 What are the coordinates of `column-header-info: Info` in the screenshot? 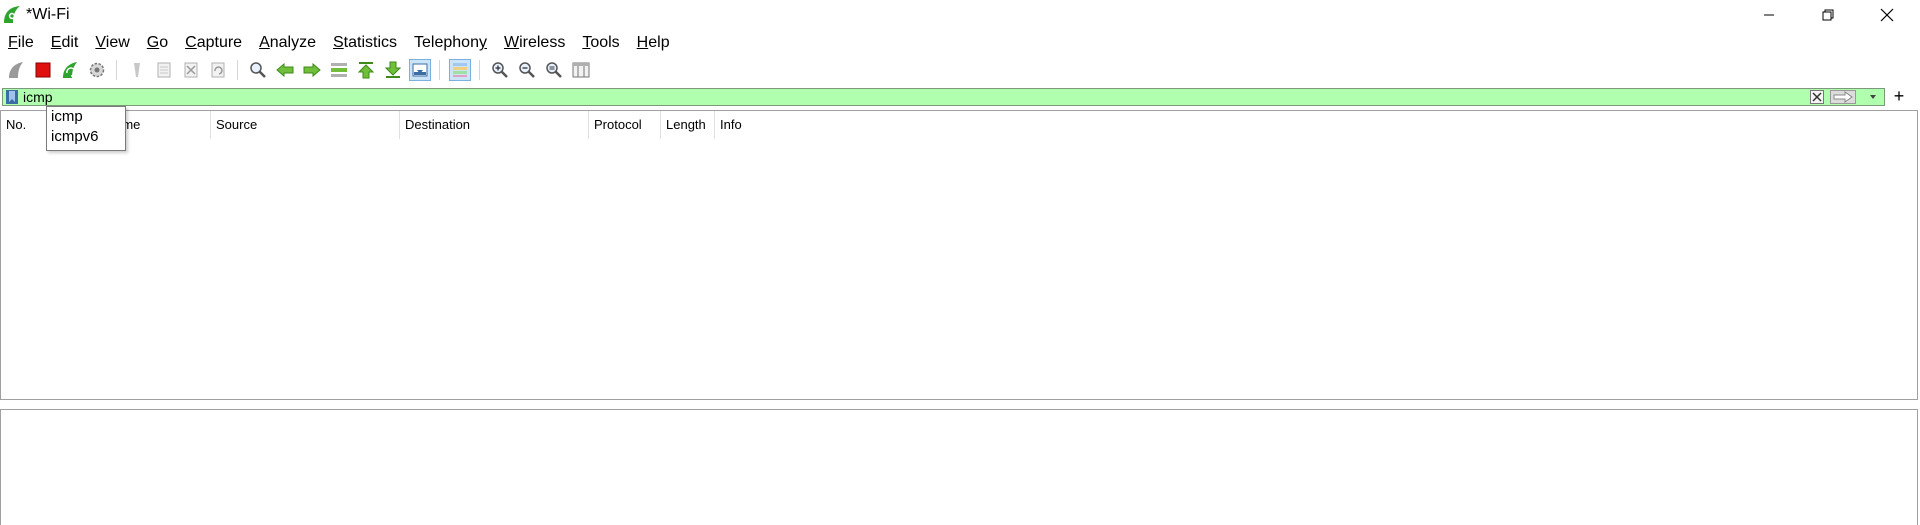 It's located at (1315, 125).